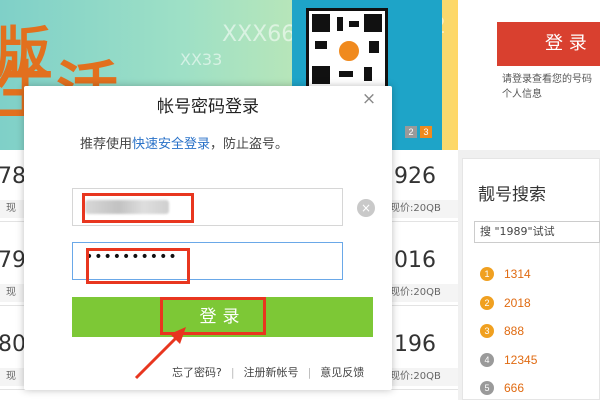 The height and width of the screenshot is (400, 600). Describe the element at coordinates (520, 360) in the screenshot. I see `hot-number-link: 12345` at that location.